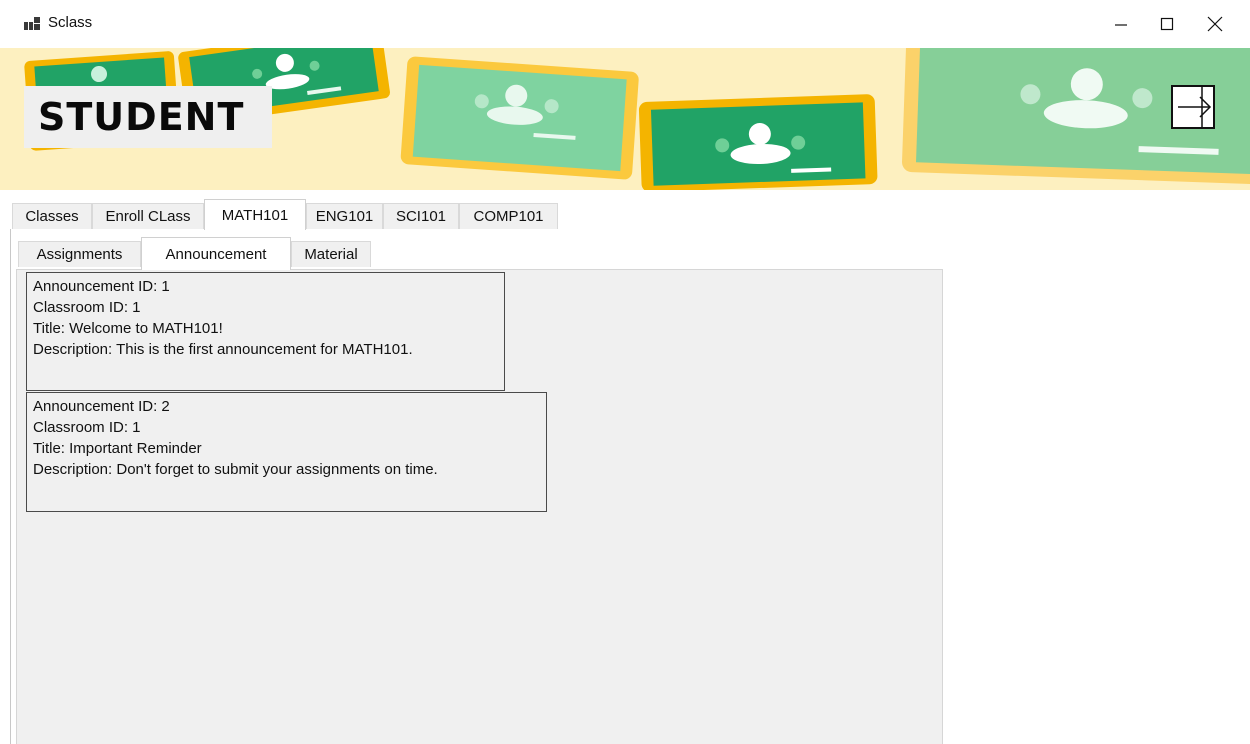 The height and width of the screenshot is (744, 1250). I want to click on announcement-title: Title: Welcome to MATH101!, so click(128, 328).